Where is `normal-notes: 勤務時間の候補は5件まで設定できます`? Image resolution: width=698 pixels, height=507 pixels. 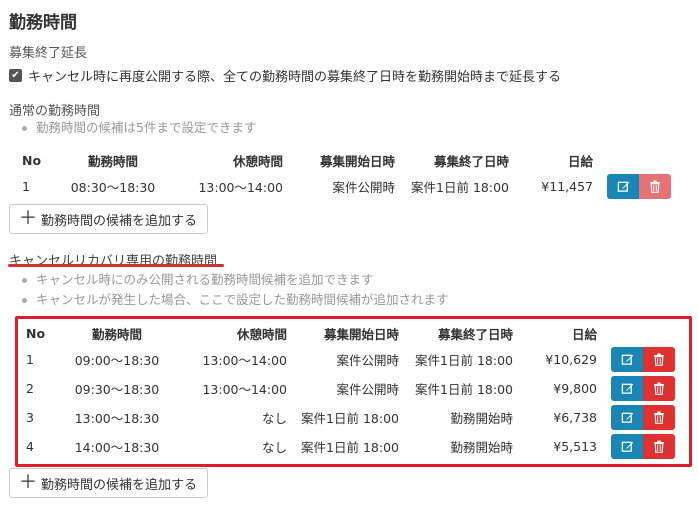 normal-notes: 勤務時間の候補は5件まで設定できます is located at coordinates (139, 128).